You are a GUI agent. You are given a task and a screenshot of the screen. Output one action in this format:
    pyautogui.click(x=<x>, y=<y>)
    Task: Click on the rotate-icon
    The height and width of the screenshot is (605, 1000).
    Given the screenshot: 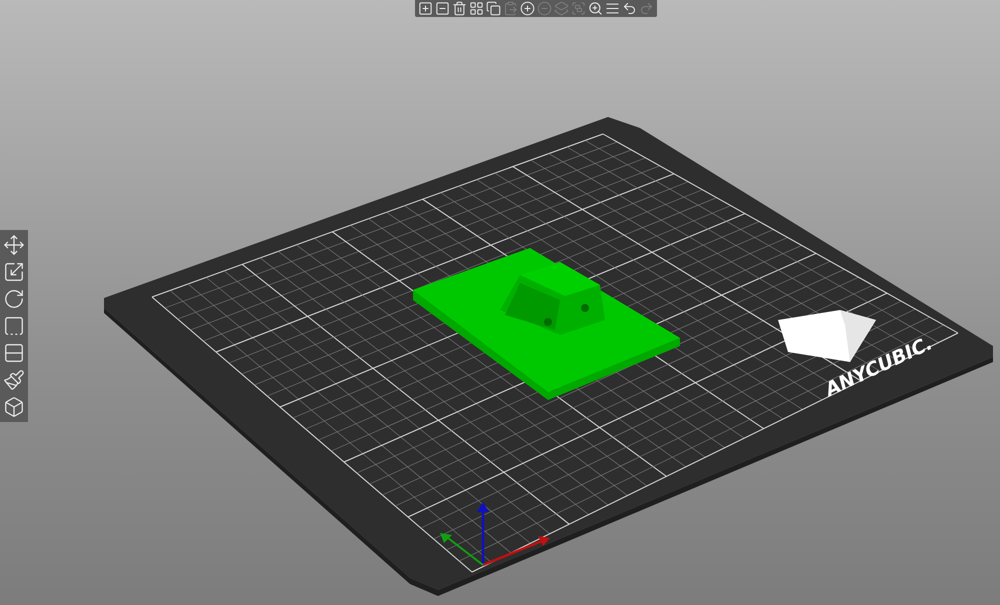 What is the action you would take?
    pyautogui.click(x=14, y=299)
    